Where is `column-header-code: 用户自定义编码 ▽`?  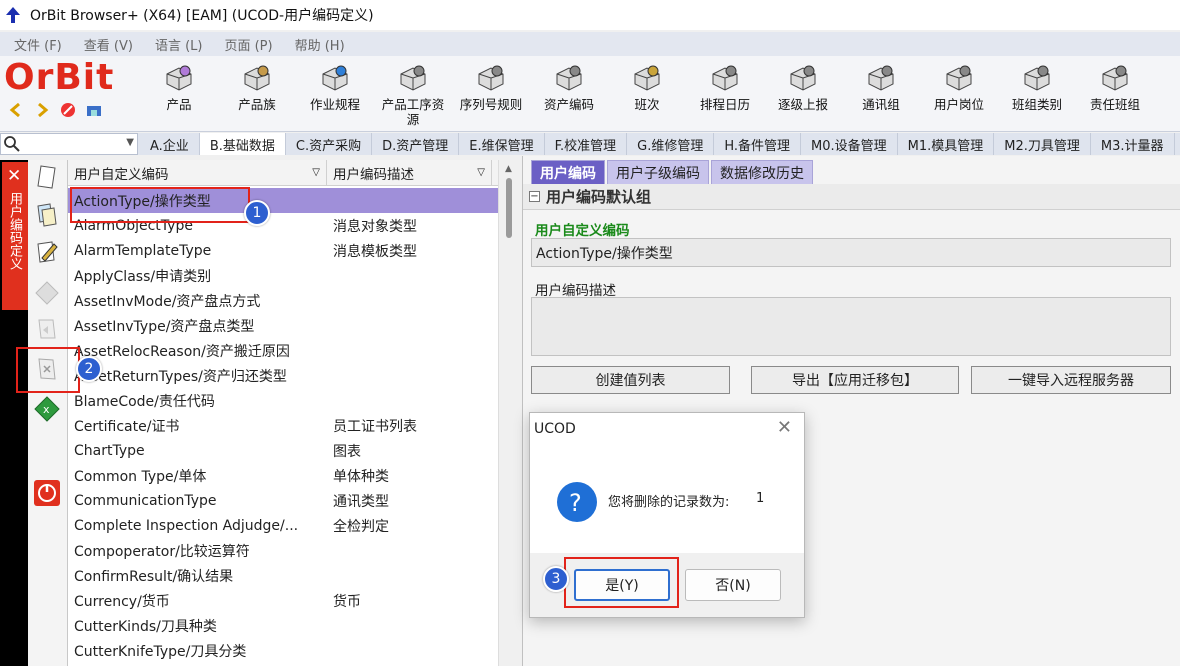 column-header-code: 用户自定义编码 ▽ is located at coordinates (197, 173).